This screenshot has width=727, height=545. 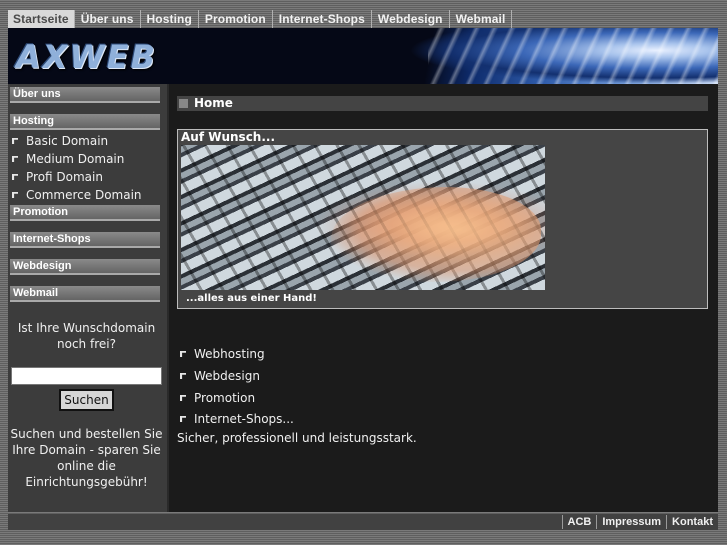 I want to click on sidebar-subitem-label: Basic Domain, so click(x=67, y=141).